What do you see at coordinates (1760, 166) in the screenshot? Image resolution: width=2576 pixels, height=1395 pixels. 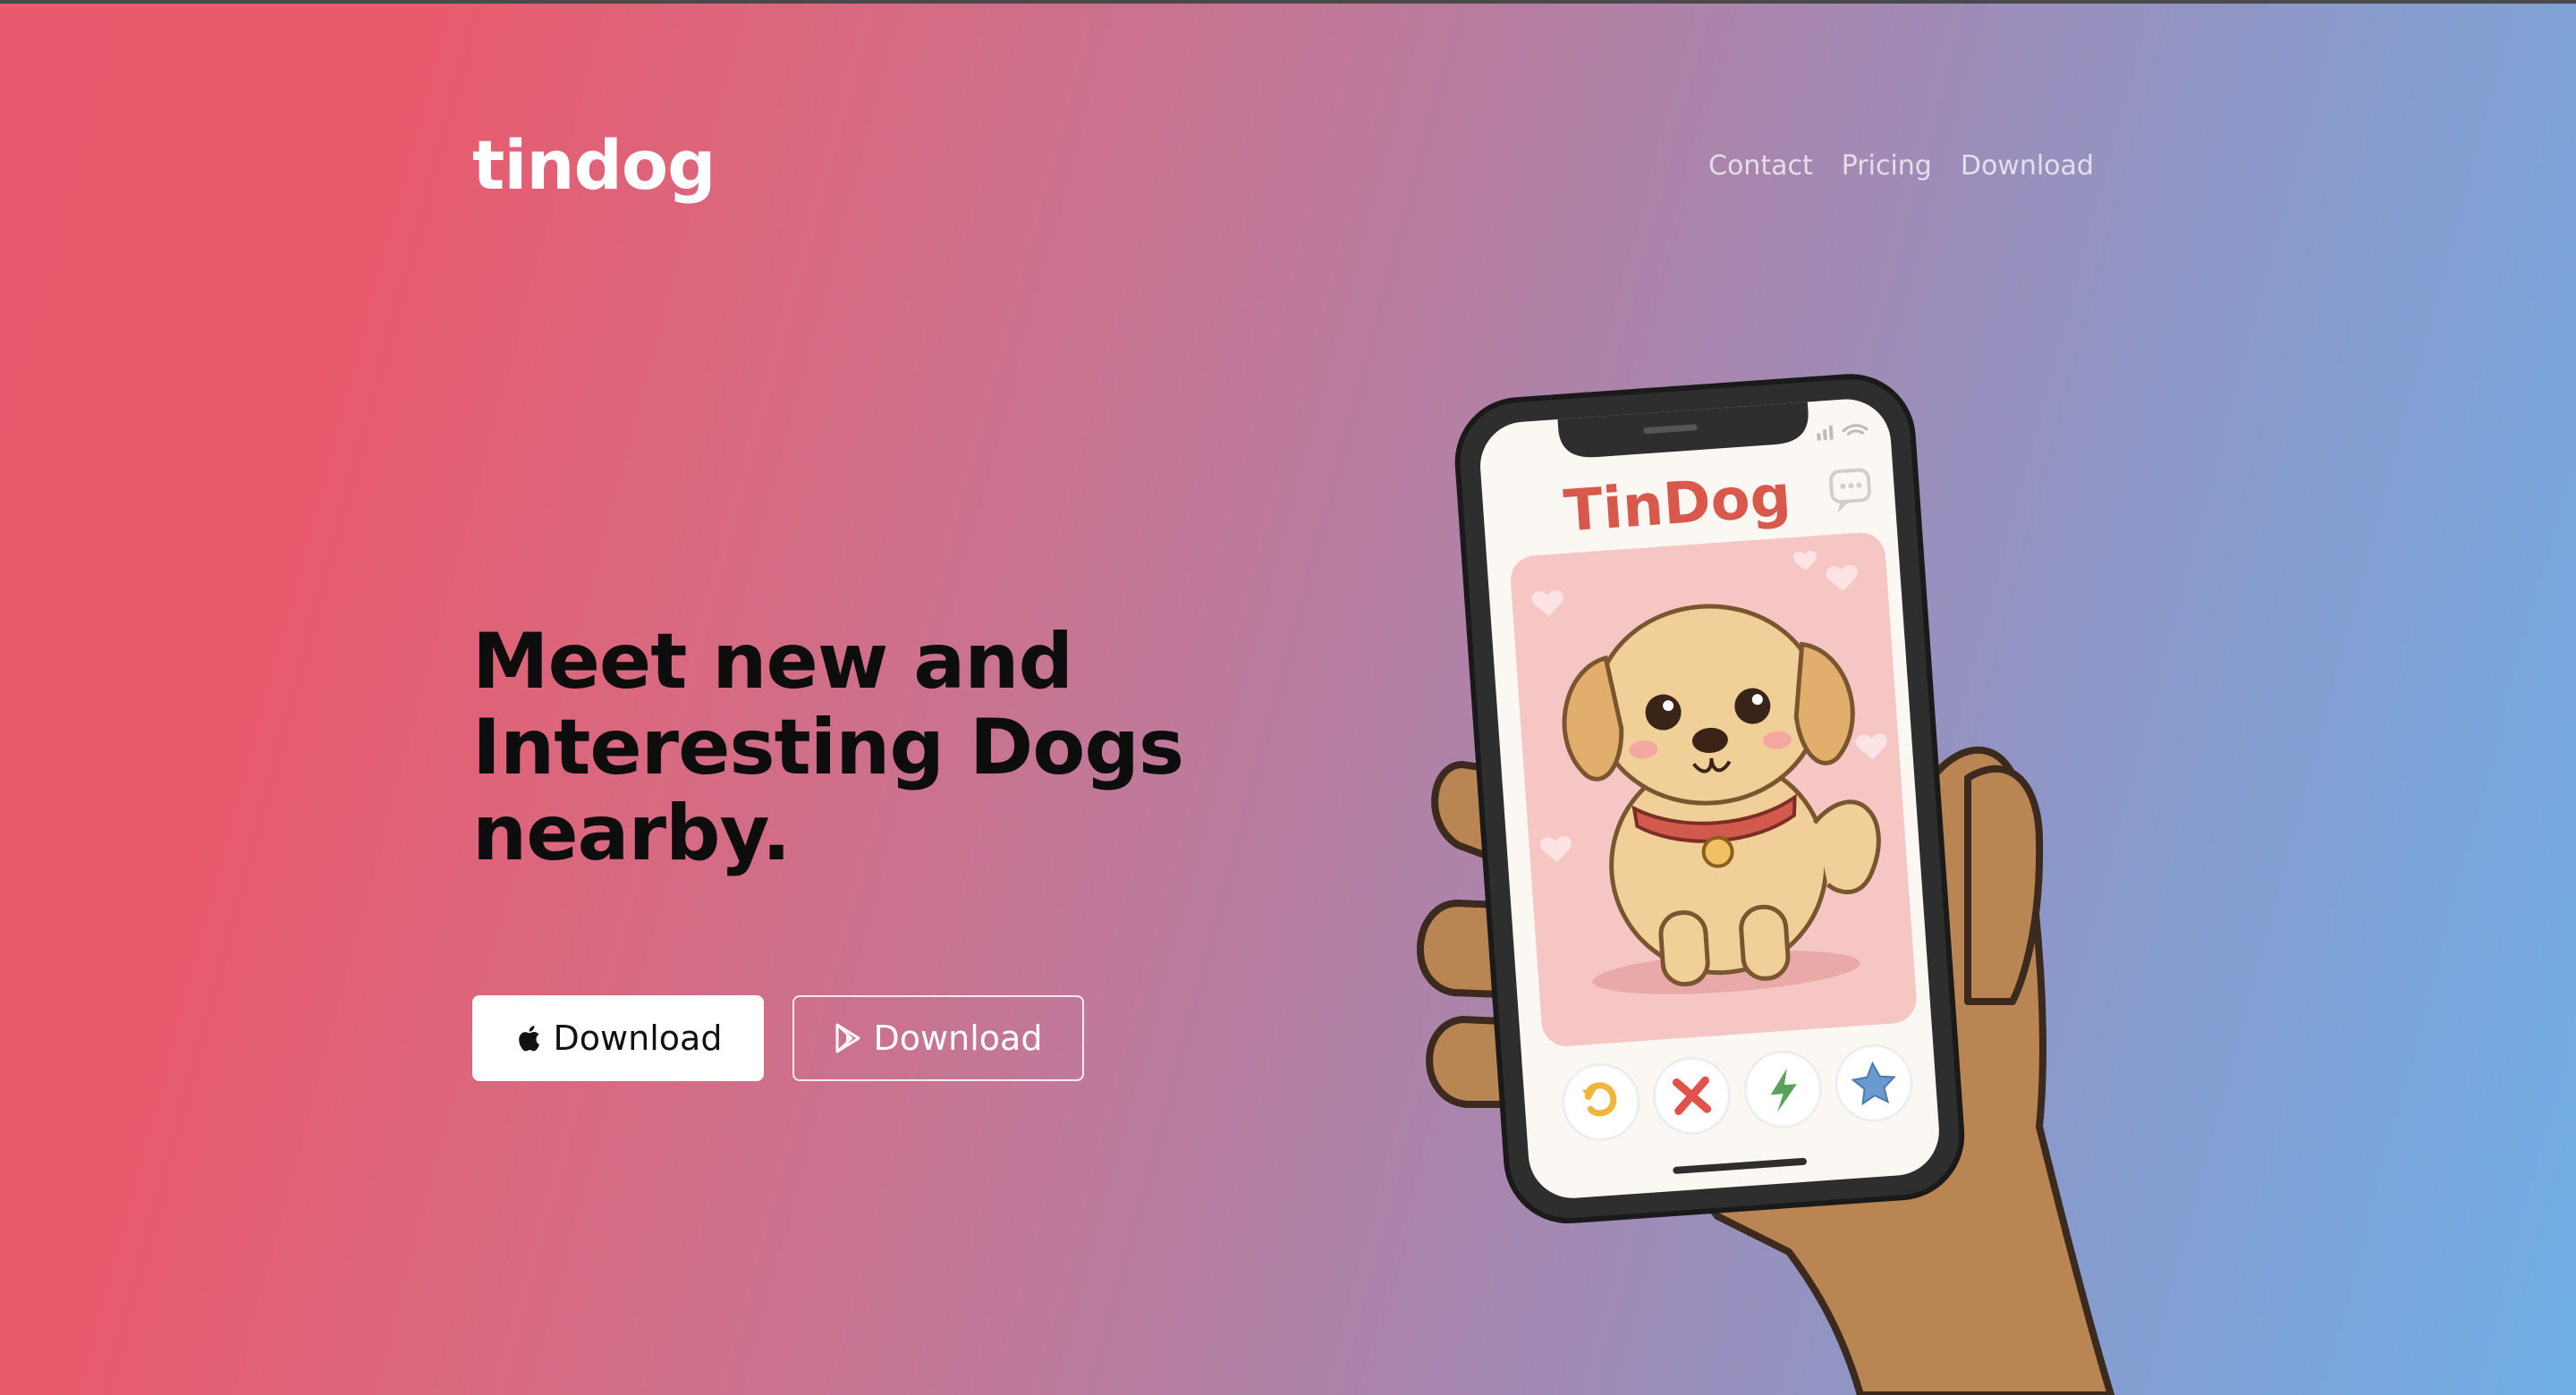 I see `nav-link-contact: Contact` at bounding box center [1760, 166].